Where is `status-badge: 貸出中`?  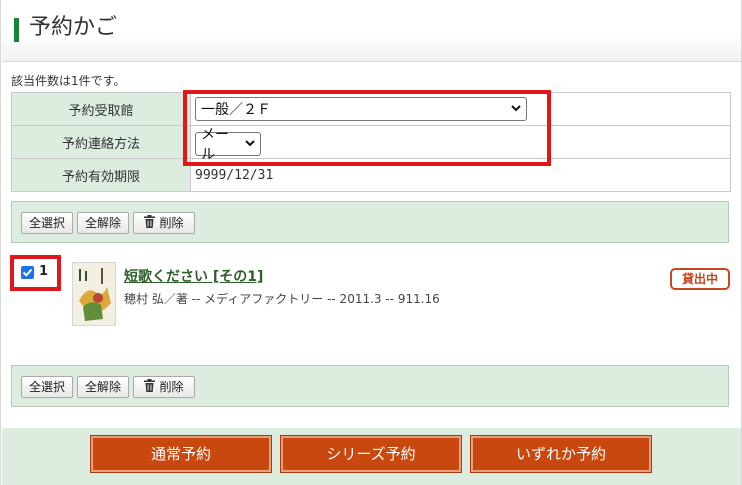
status-badge: 貸出中 is located at coordinates (700, 279).